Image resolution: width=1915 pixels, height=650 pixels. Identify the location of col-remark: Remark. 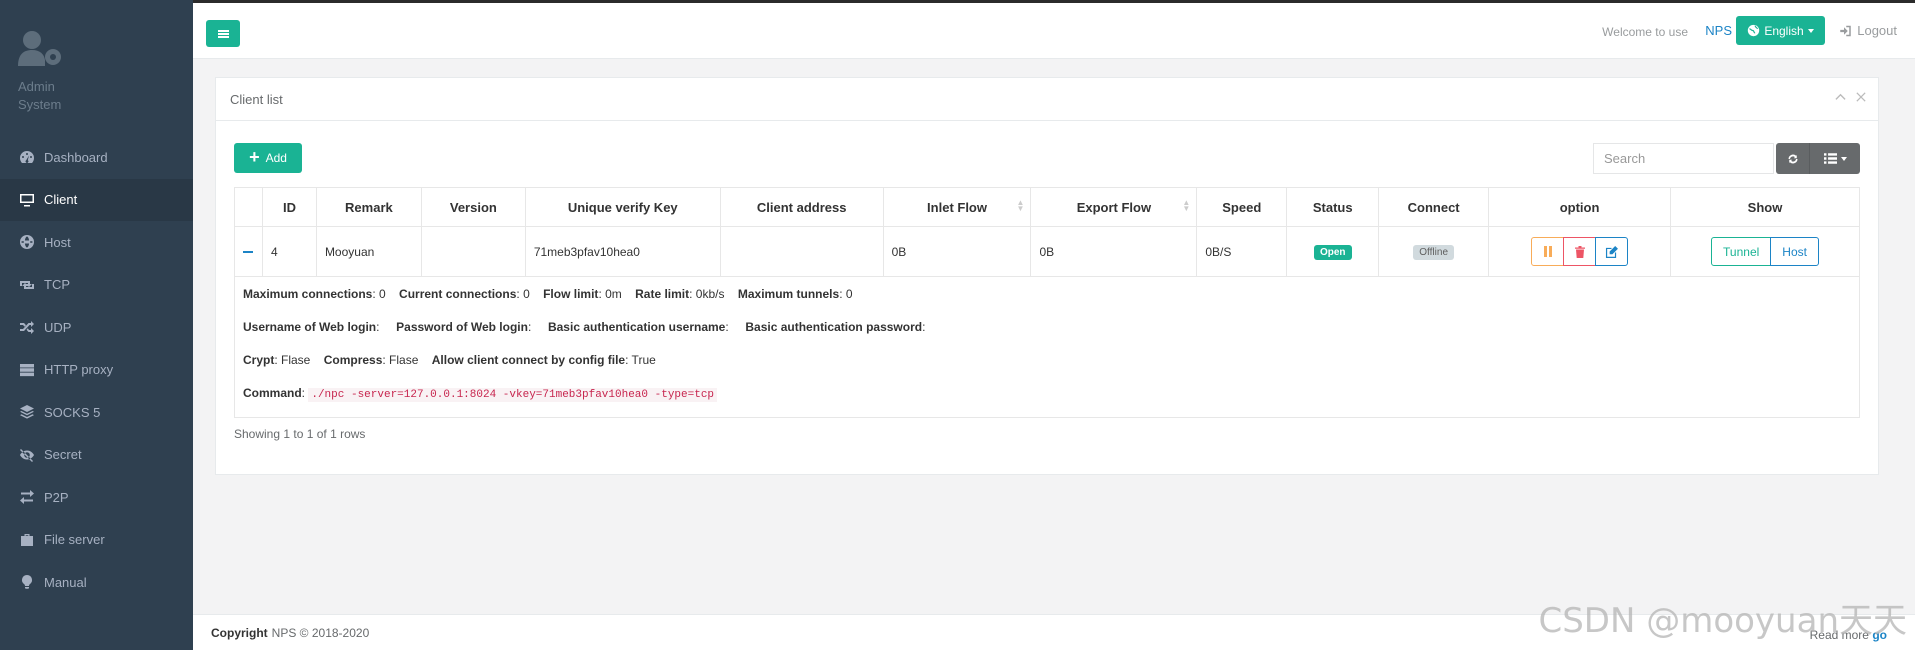
(368, 207).